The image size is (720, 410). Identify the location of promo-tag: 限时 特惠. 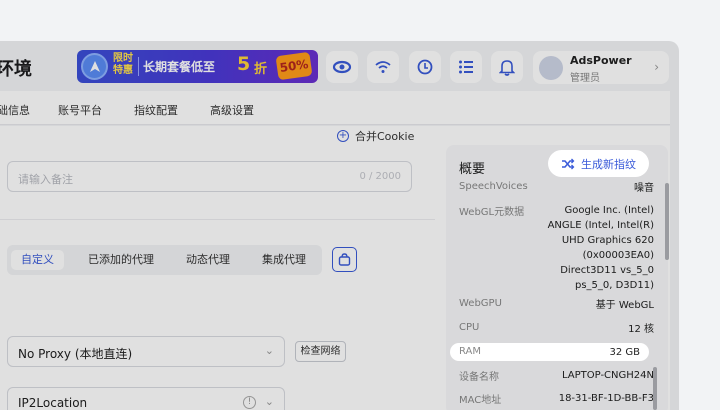
(123, 64).